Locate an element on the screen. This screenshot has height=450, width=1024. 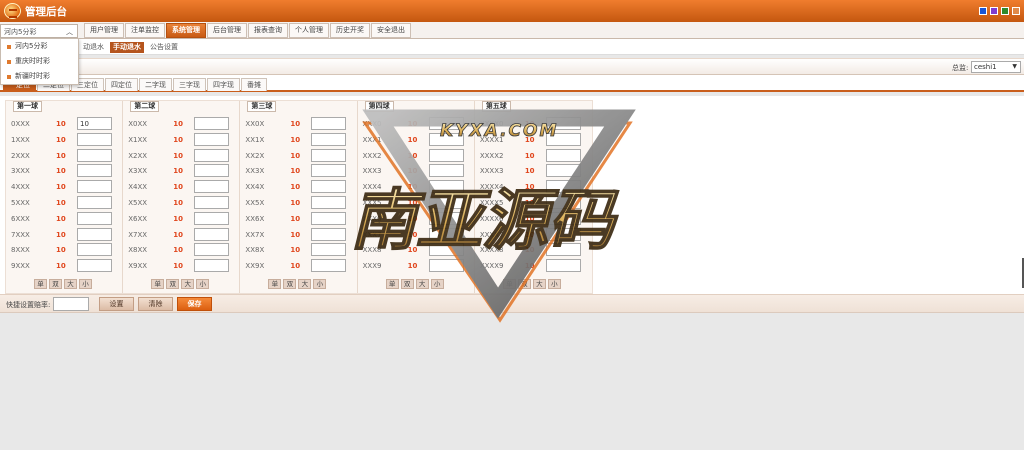
nav-item: 报表查询 is located at coordinates (268, 30).